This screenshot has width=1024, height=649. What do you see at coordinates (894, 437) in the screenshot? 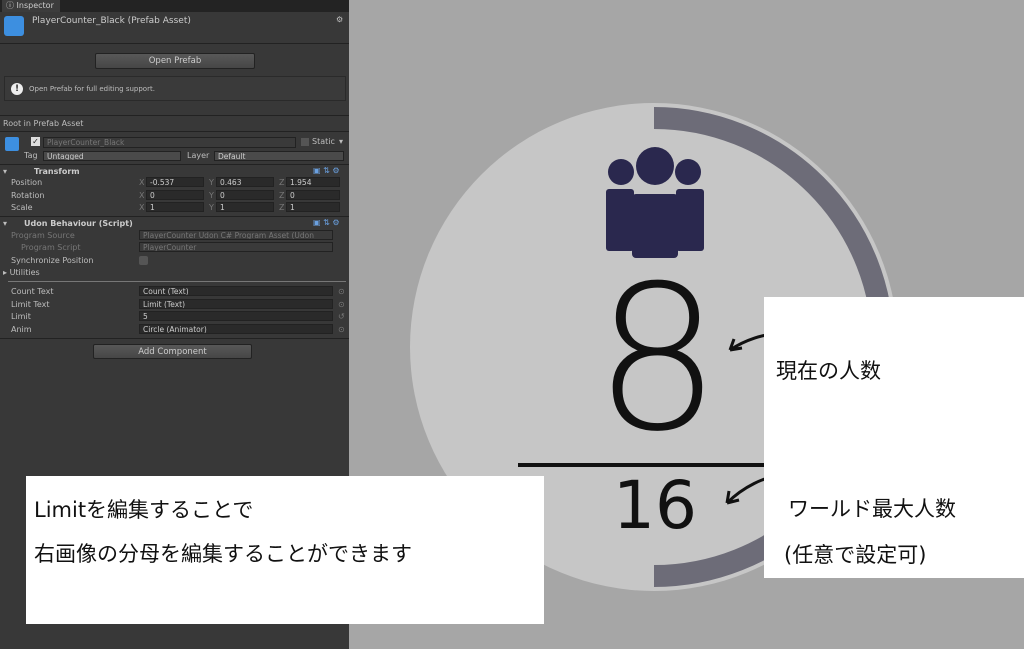
I see `annotation-right: 現在の人数 ワールド最大人数 (任意で設定可)` at bounding box center [894, 437].